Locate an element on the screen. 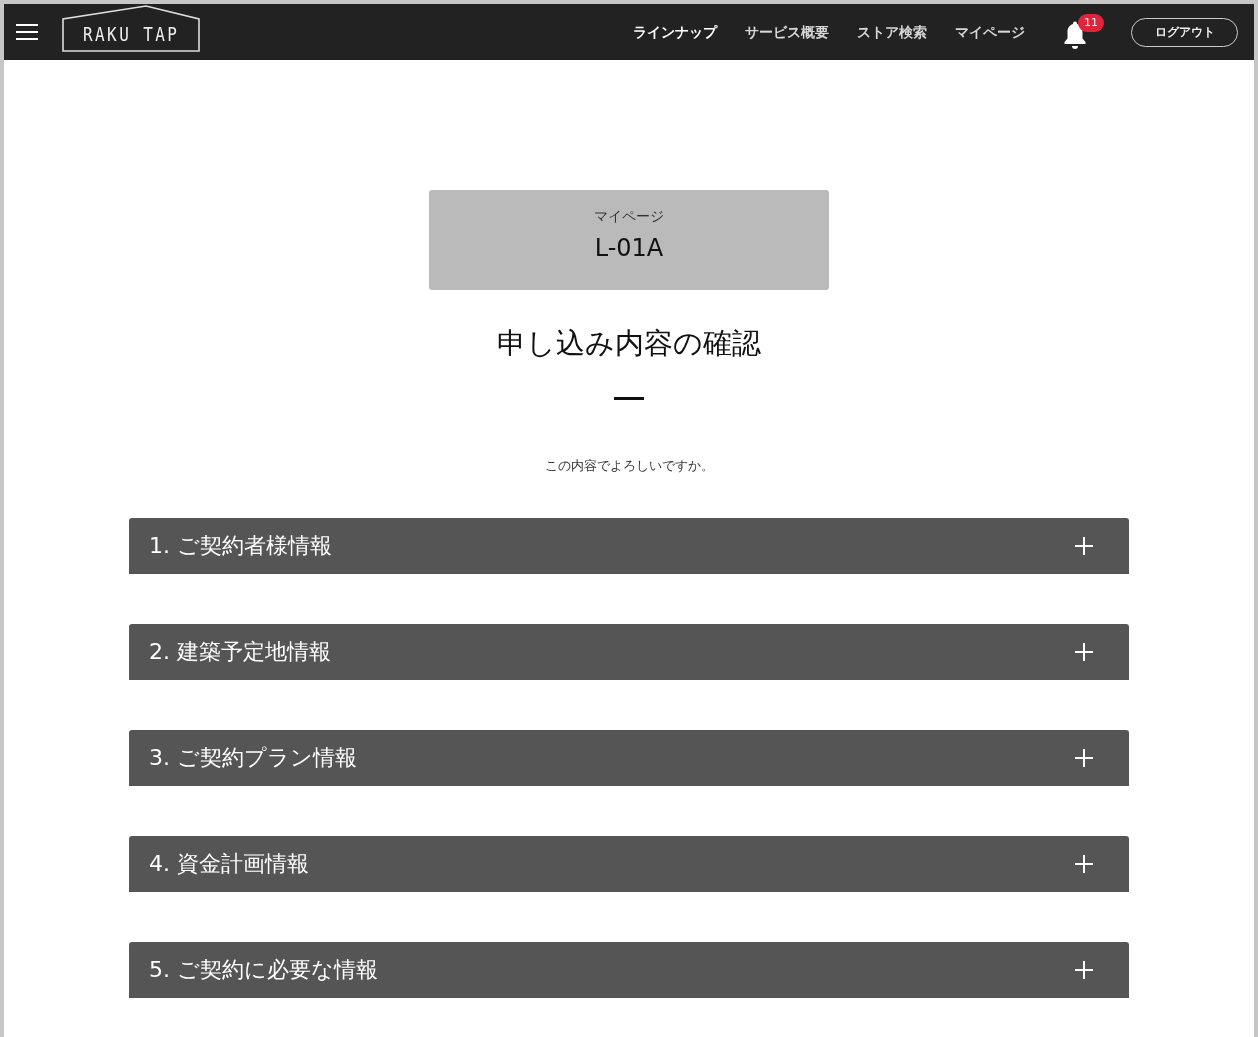 The height and width of the screenshot is (1037, 1258). nav-link: サービス概要 is located at coordinates (787, 32).